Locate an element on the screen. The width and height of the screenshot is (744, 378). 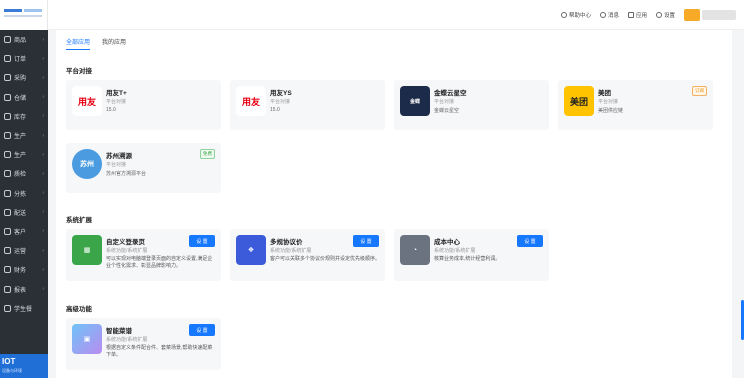
section-title-extensions: 系统扩展 is located at coordinates (79, 220).